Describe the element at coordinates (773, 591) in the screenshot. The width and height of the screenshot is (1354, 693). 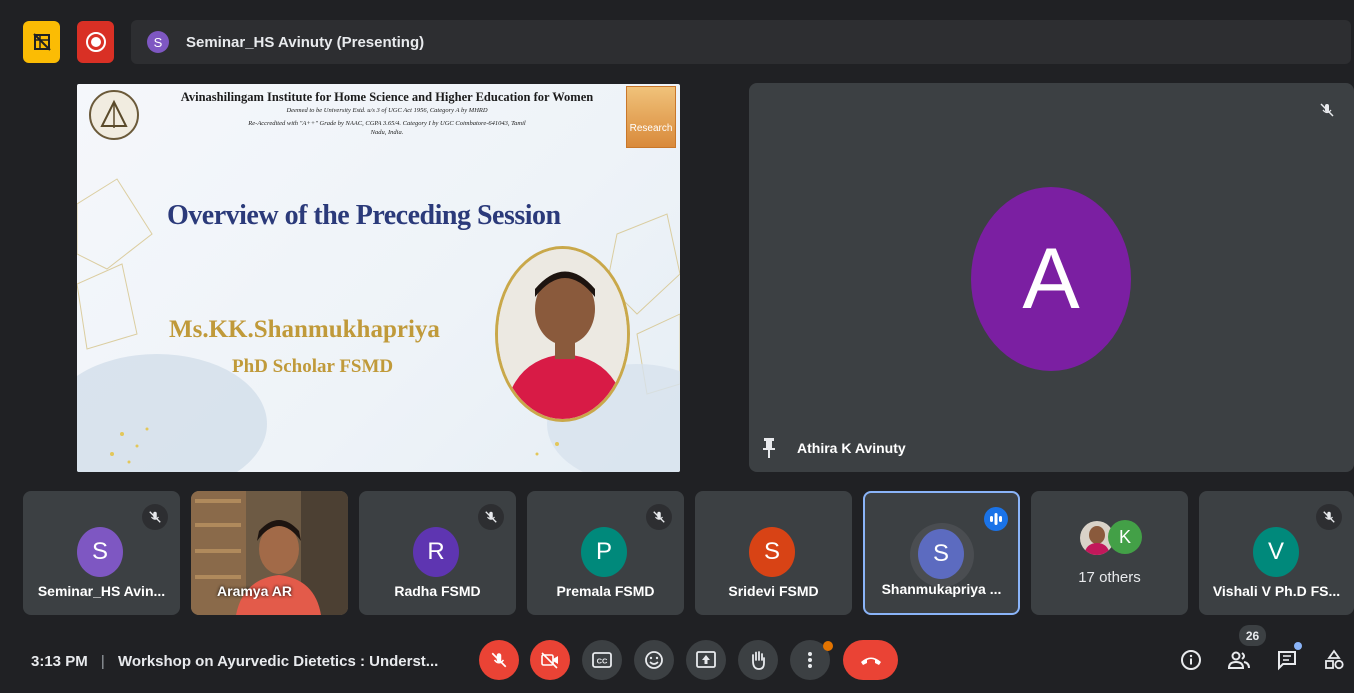
I see `participant-name: Sridevi FSMD` at that location.